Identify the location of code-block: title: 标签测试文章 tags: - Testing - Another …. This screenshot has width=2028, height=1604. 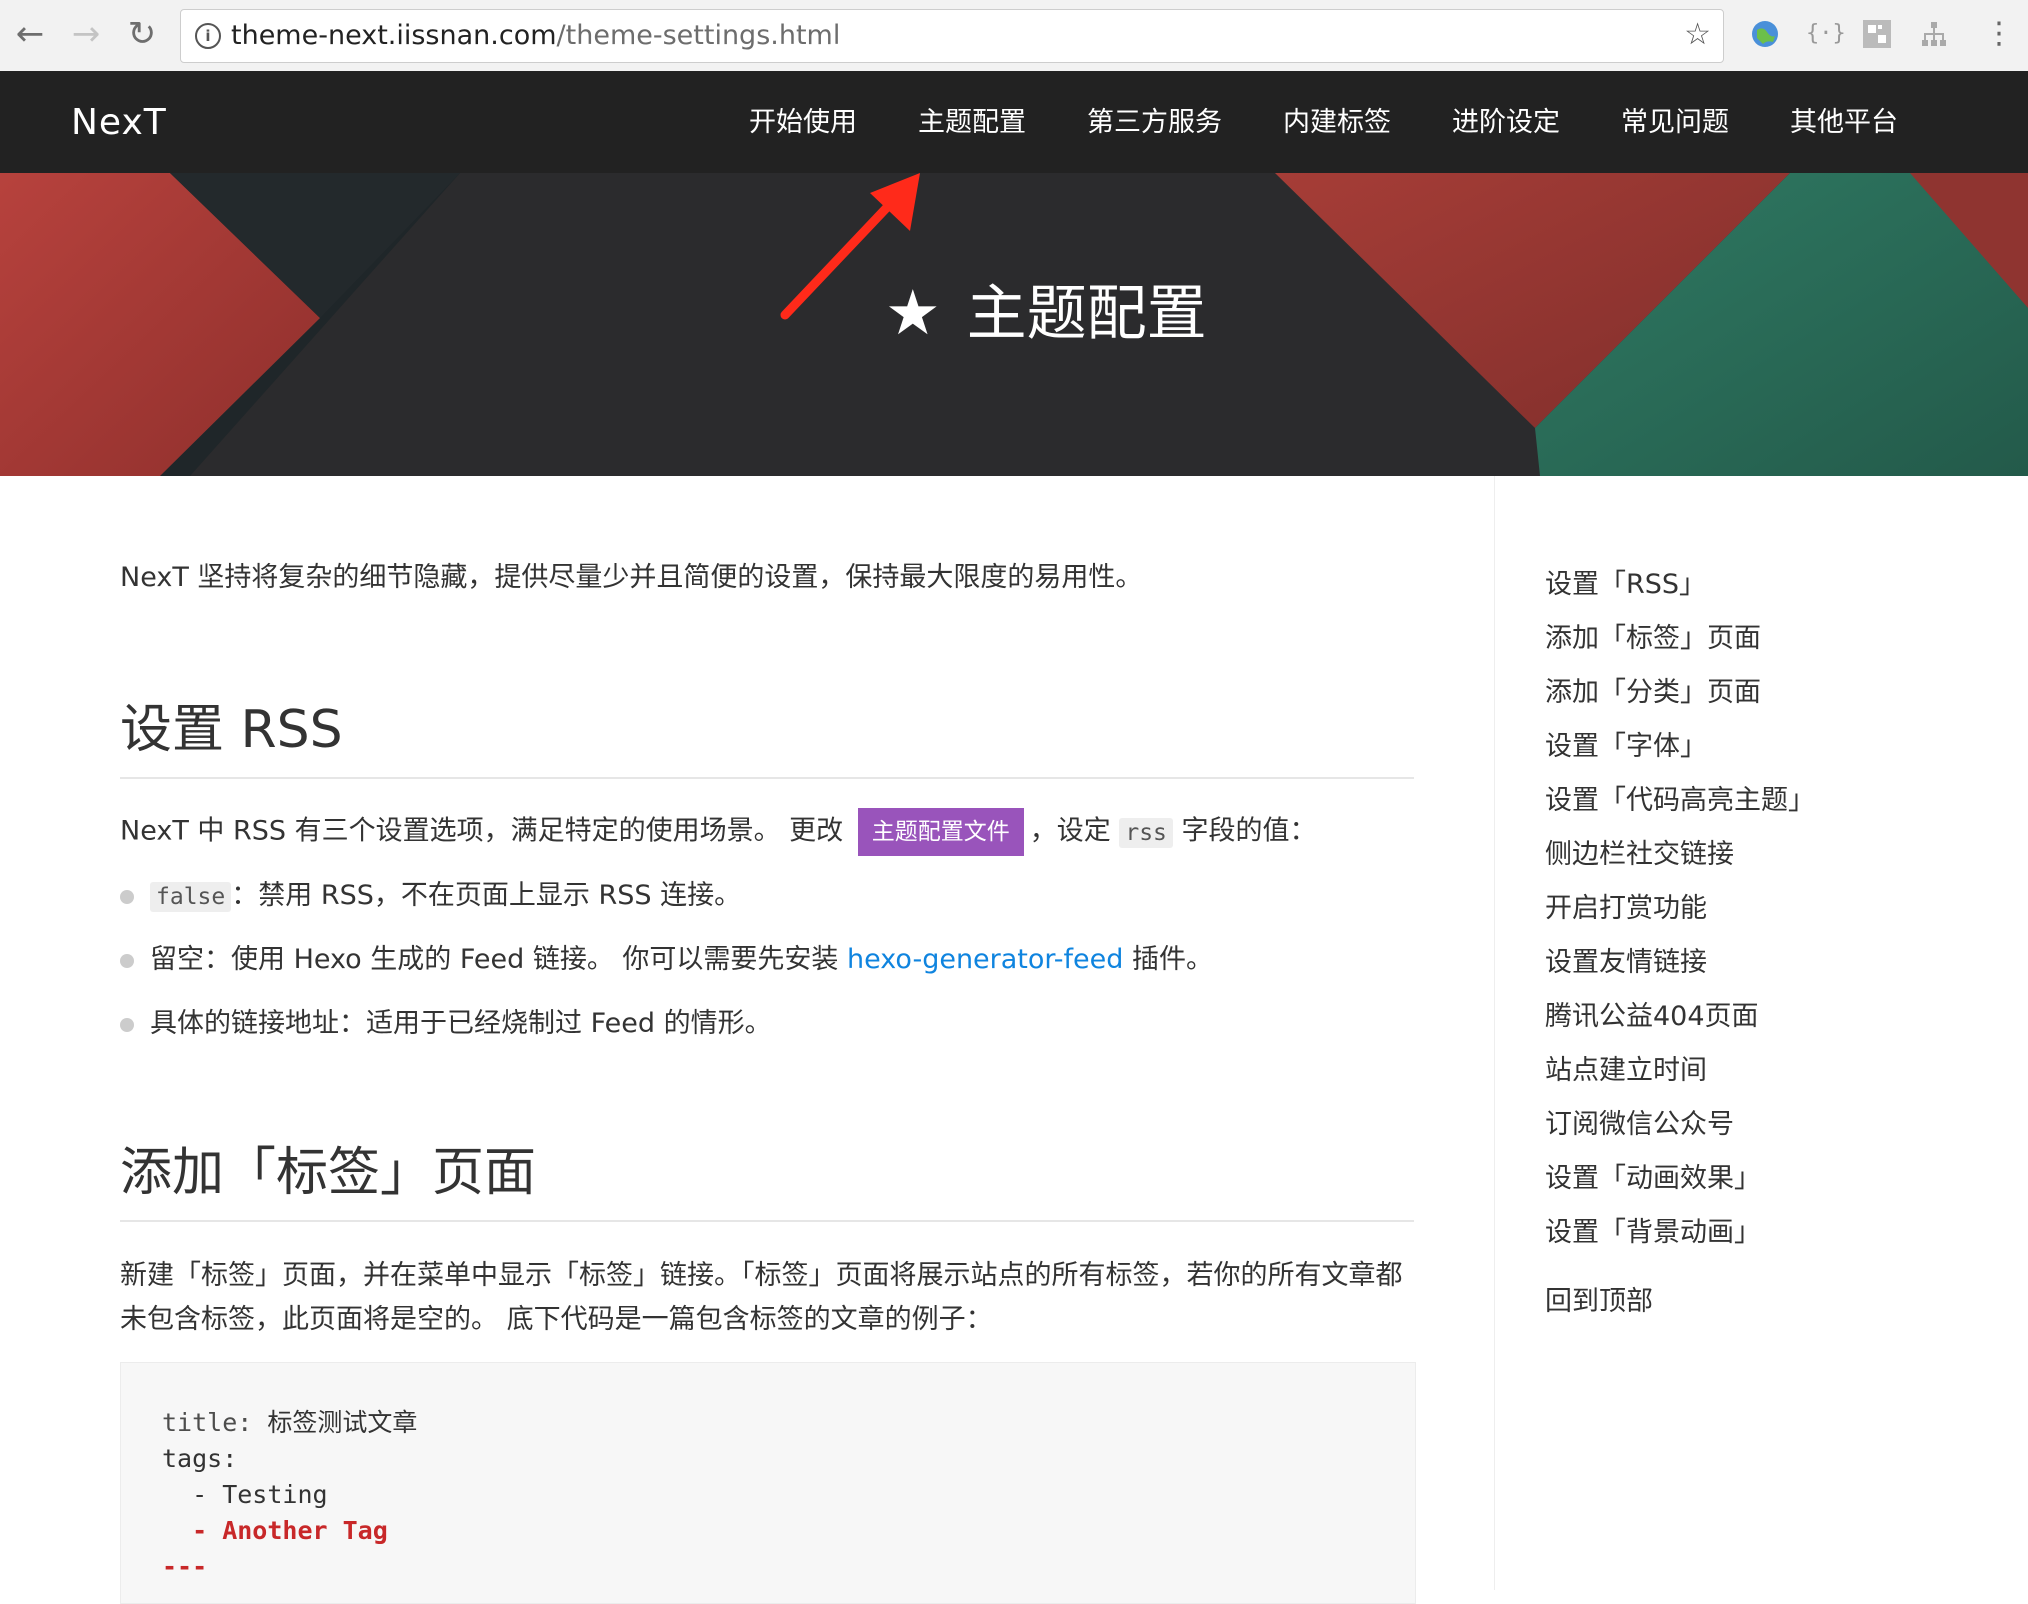
(768, 1483).